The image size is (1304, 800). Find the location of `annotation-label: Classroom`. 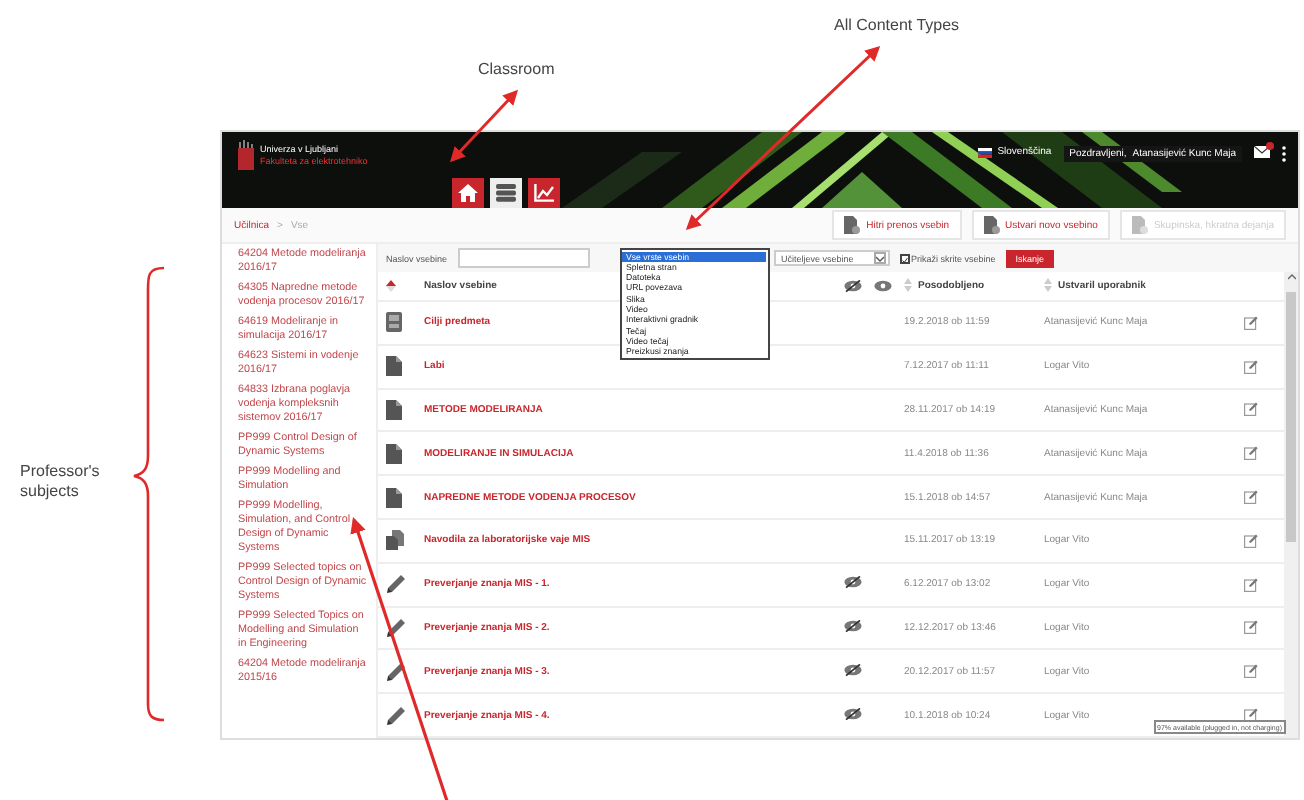

annotation-label: Classroom is located at coordinates (516, 70).